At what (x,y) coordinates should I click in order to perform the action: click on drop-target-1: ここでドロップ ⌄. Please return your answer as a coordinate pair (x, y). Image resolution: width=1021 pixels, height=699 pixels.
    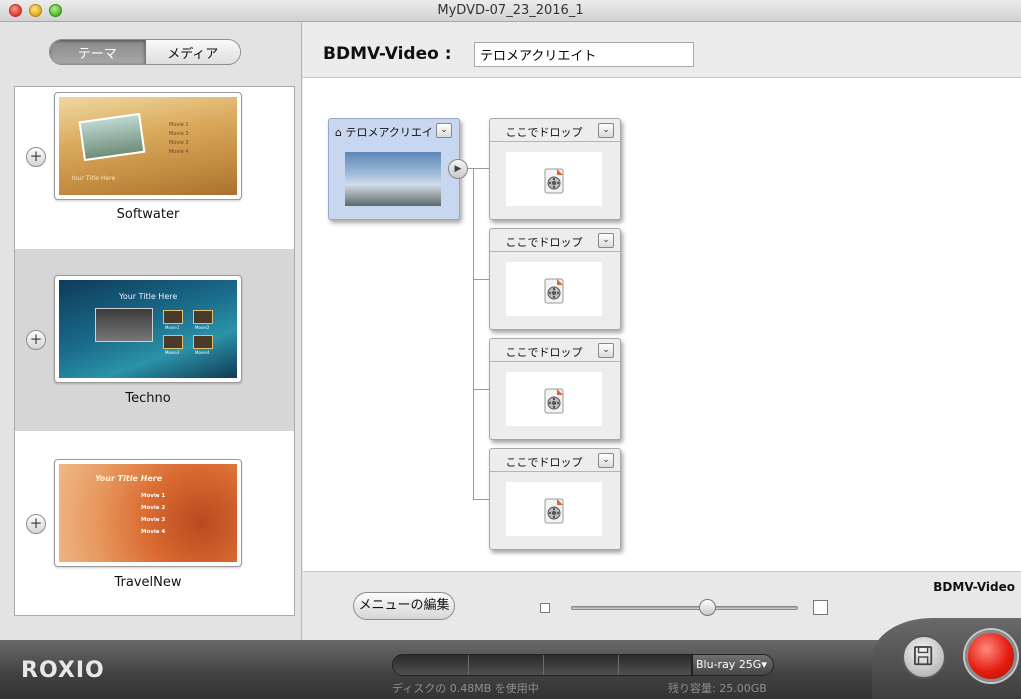
    Looking at the image, I should click on (555, 169).